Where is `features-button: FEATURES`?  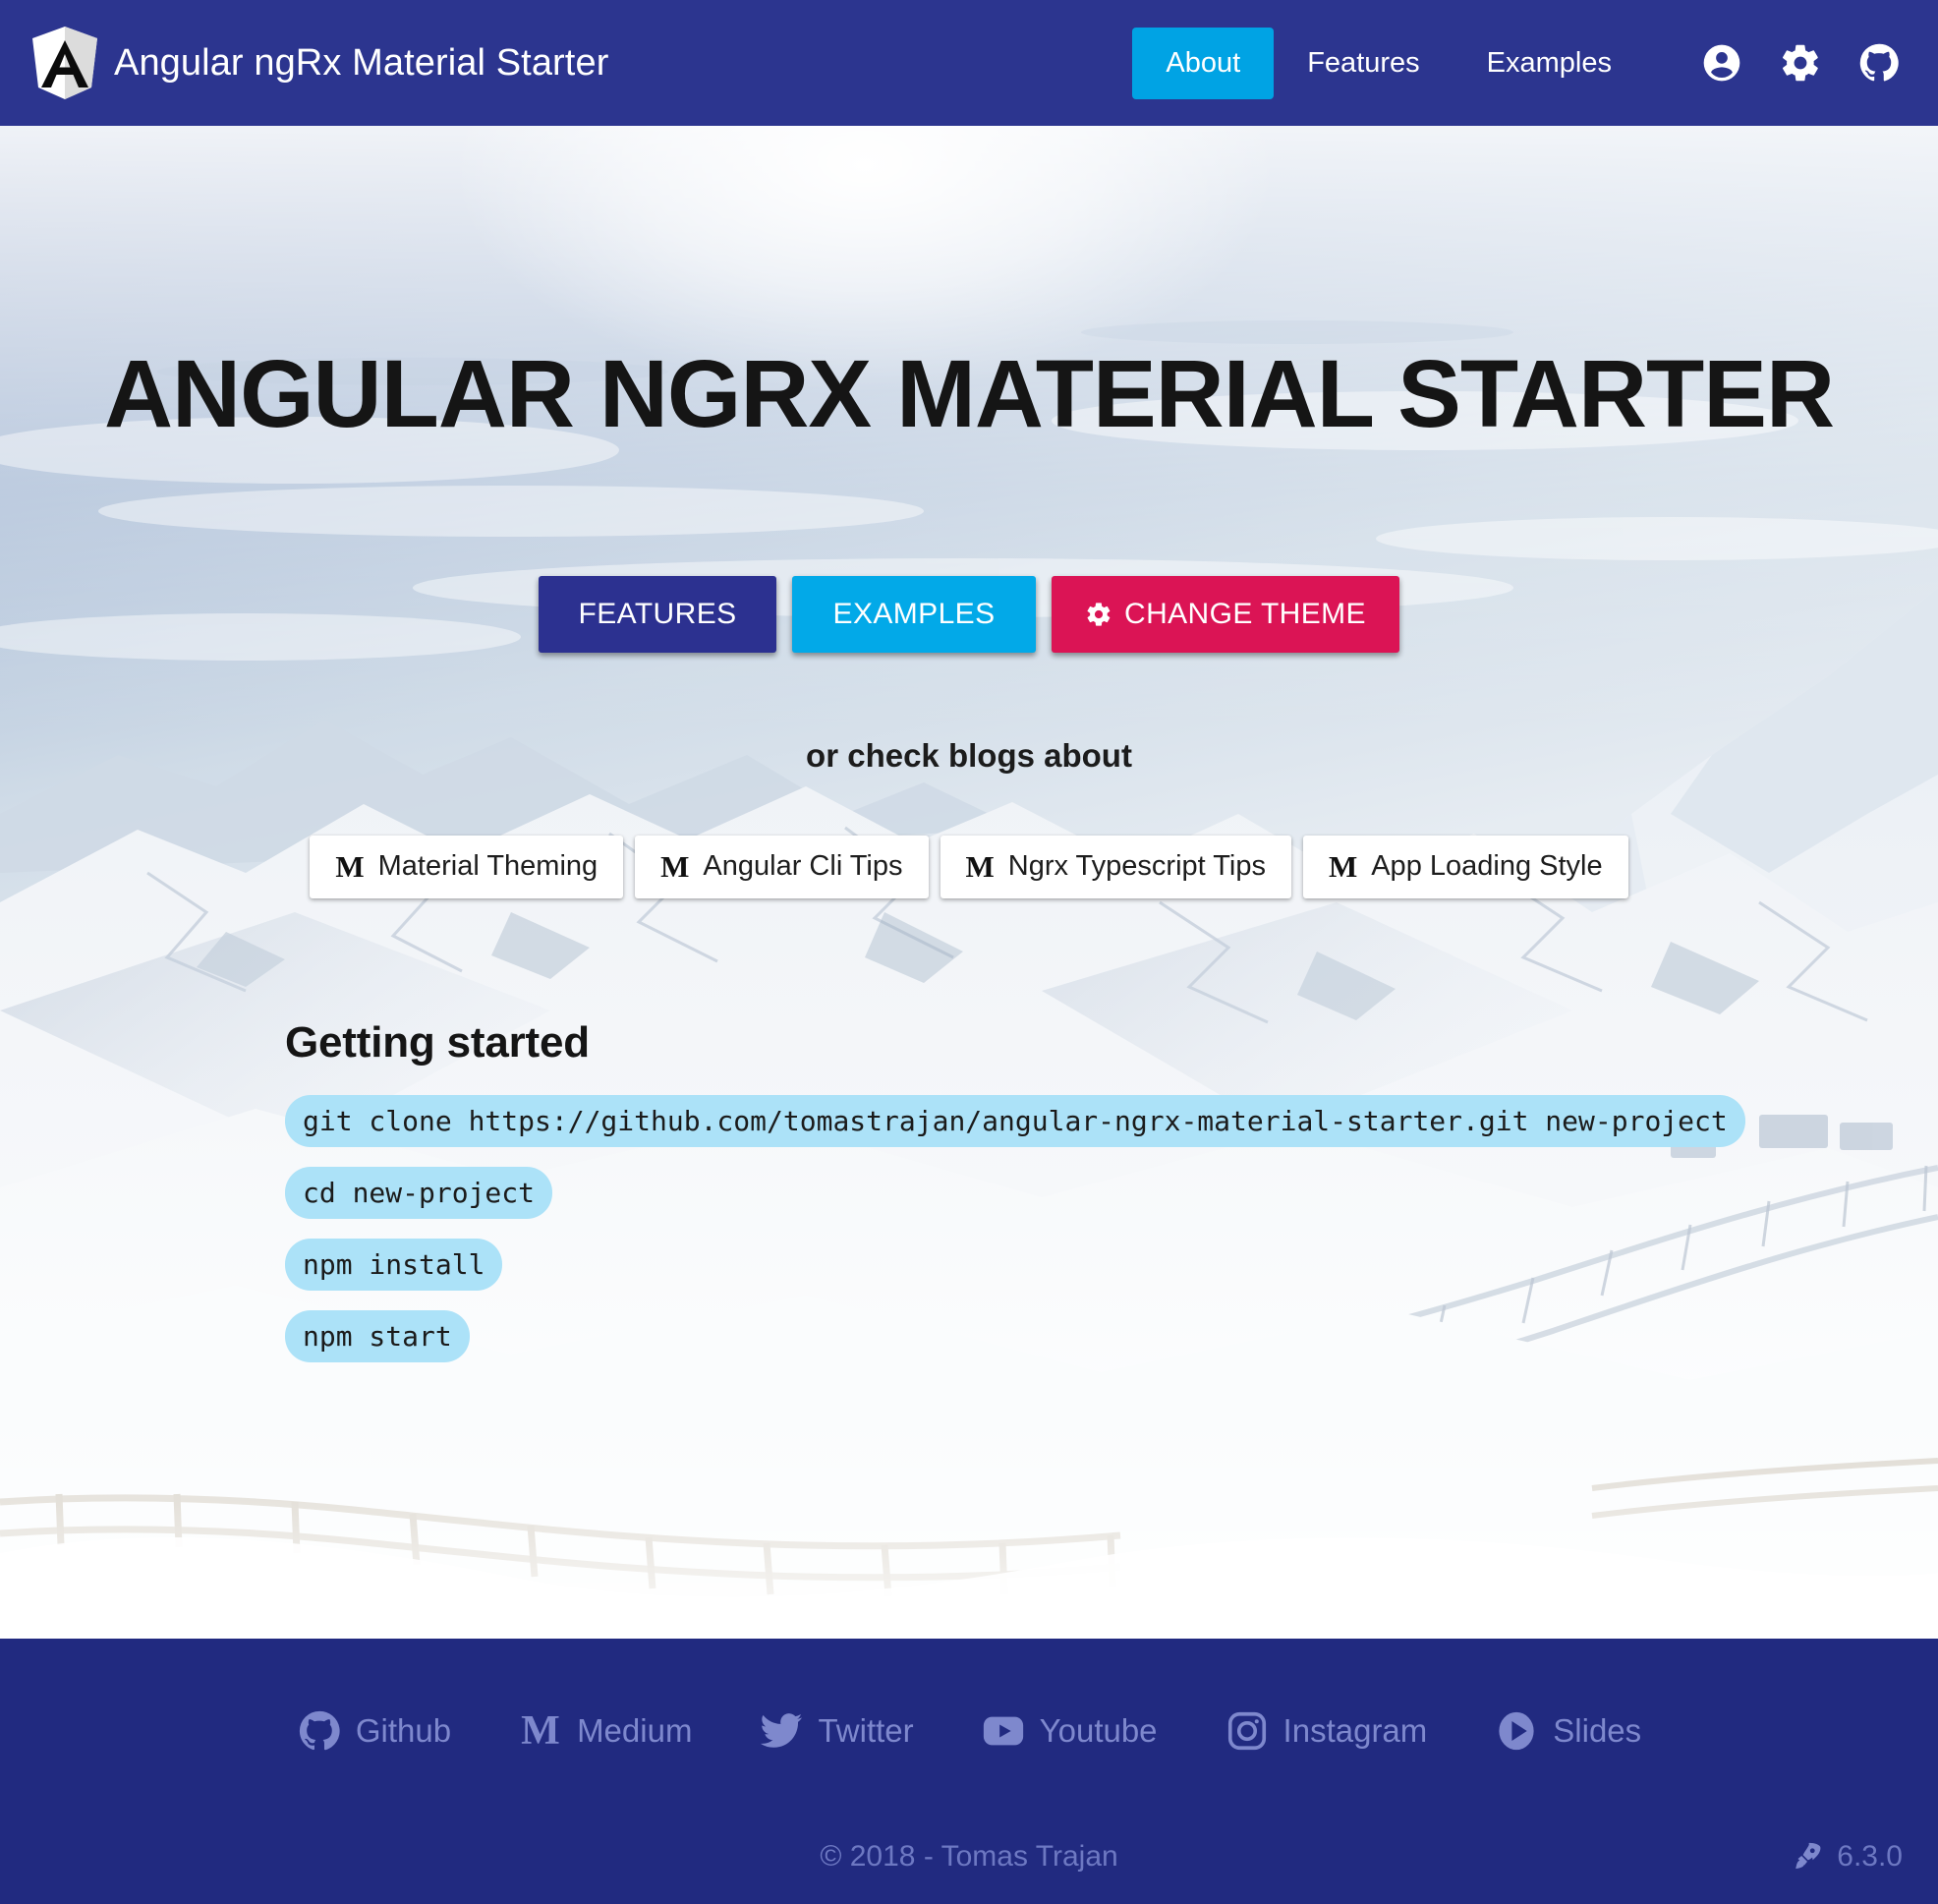
features-button: FEATURES is located at coordinates (658, 614).